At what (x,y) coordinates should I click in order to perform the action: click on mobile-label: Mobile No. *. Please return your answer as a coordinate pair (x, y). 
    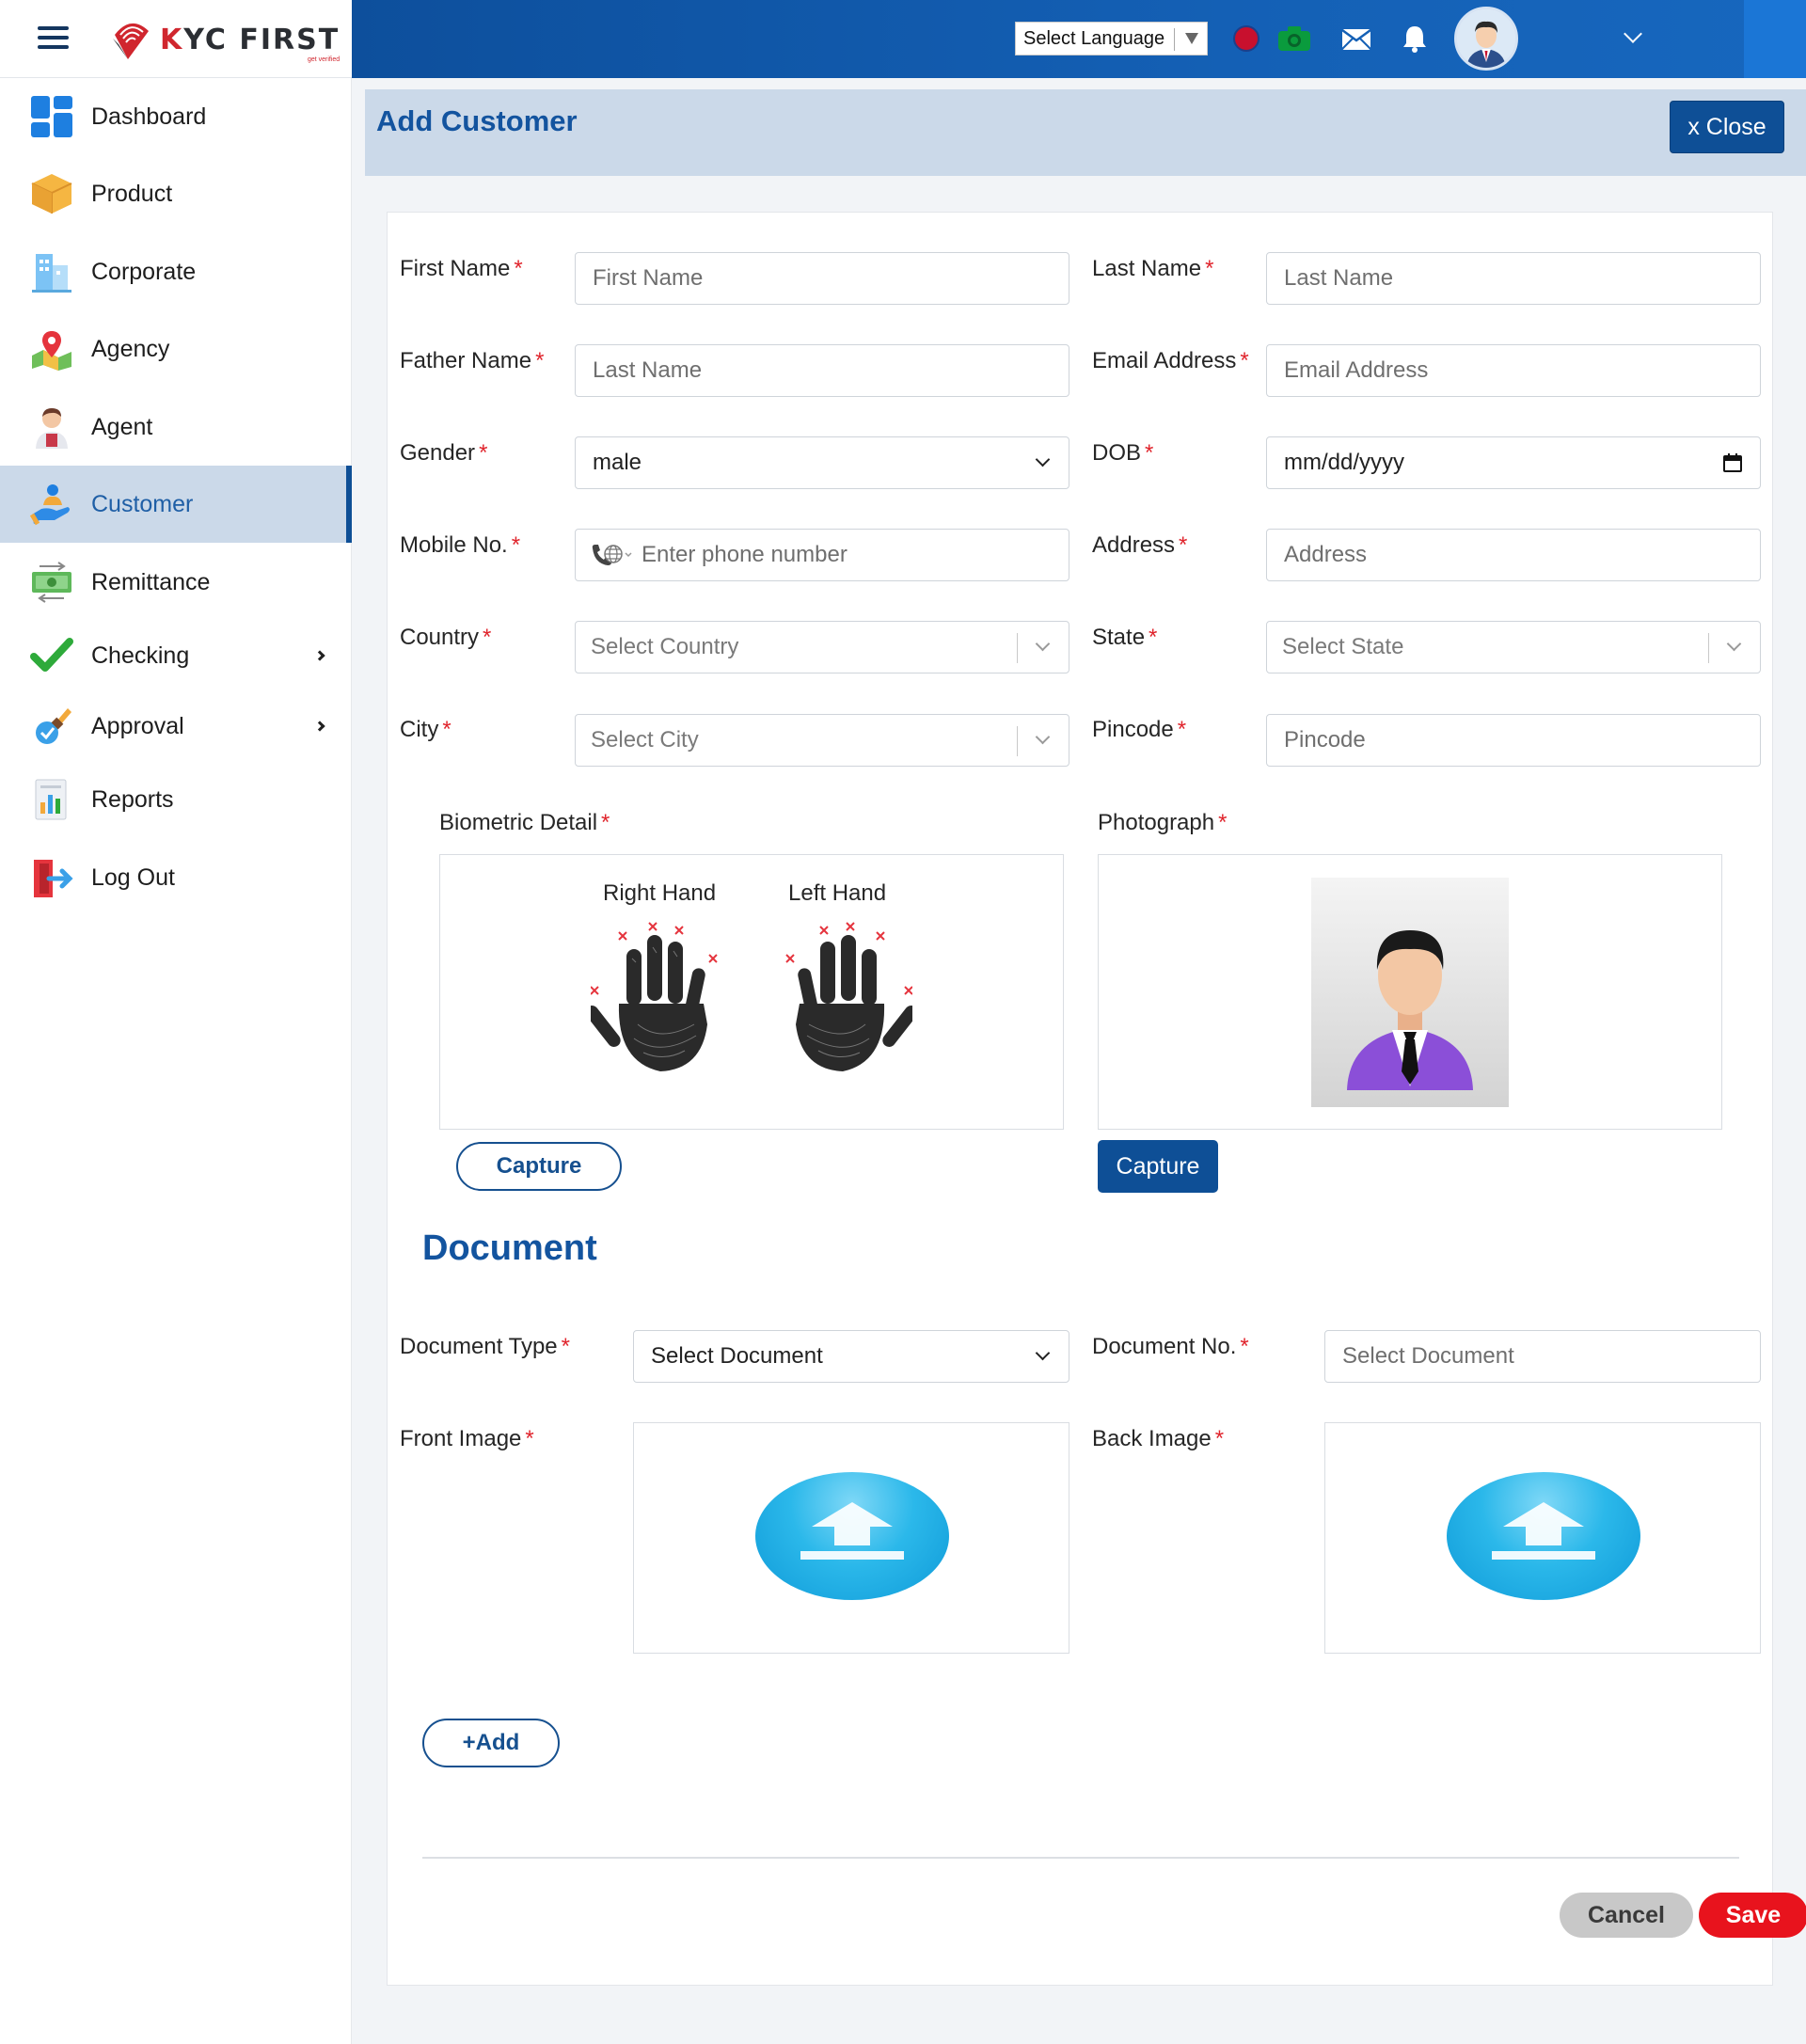
    Looking at the image, I should click on (461, 545).